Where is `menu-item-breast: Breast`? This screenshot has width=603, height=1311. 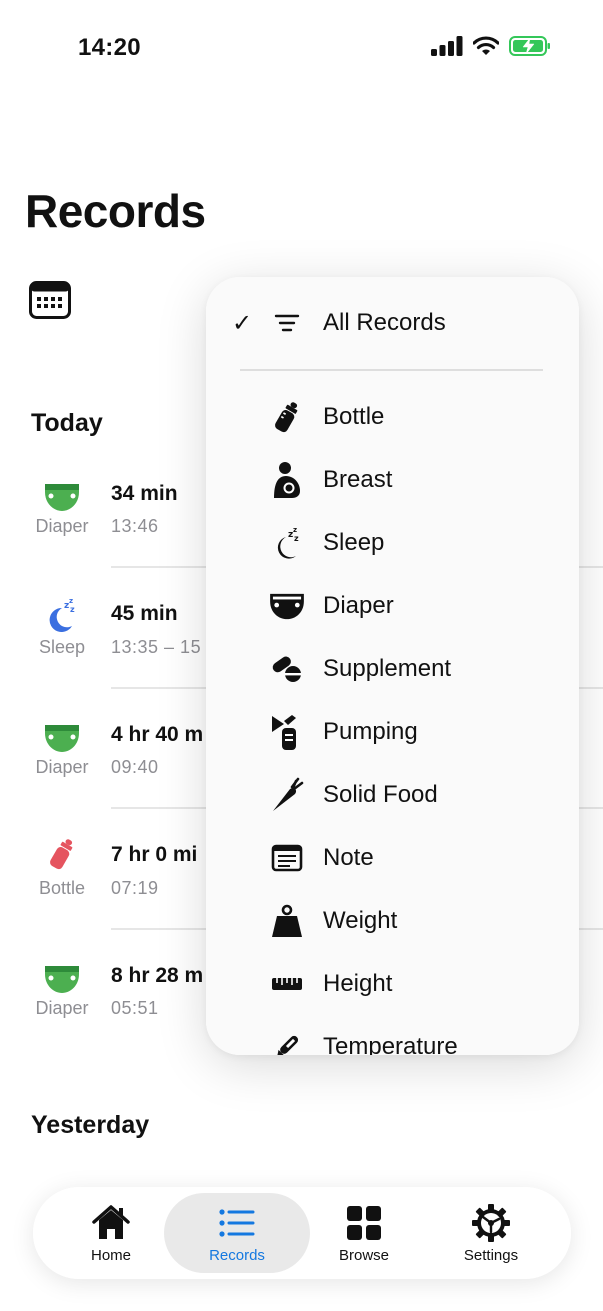
menu-item-breast: Breast is located at coordinates (392, 480).